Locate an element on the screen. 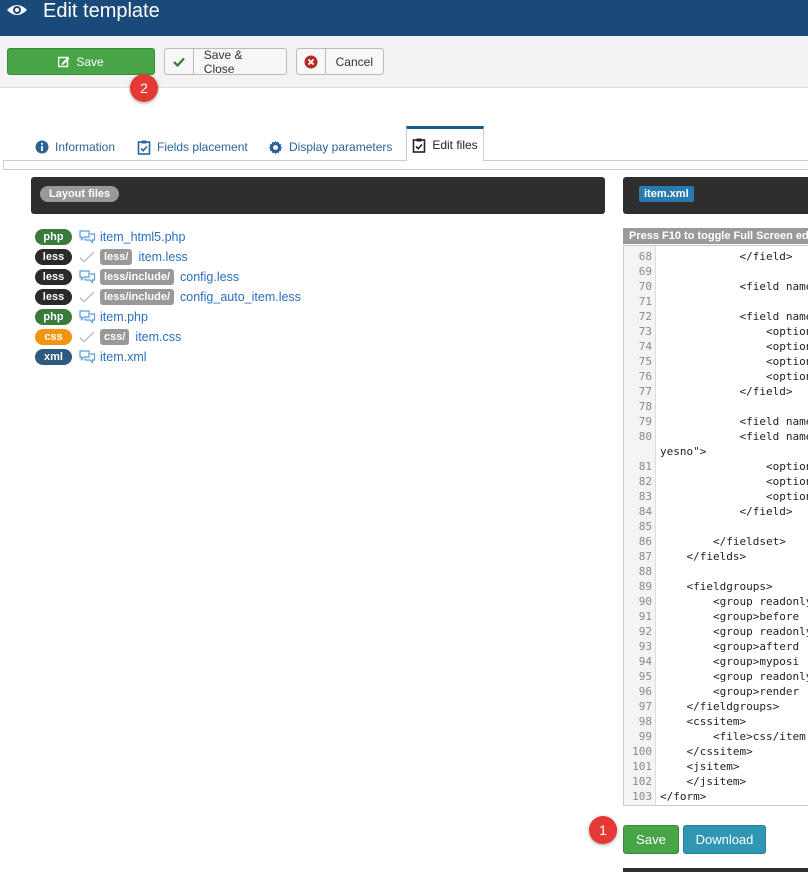  line-text: <fieldgroups> is located at coordinates (716, 586).